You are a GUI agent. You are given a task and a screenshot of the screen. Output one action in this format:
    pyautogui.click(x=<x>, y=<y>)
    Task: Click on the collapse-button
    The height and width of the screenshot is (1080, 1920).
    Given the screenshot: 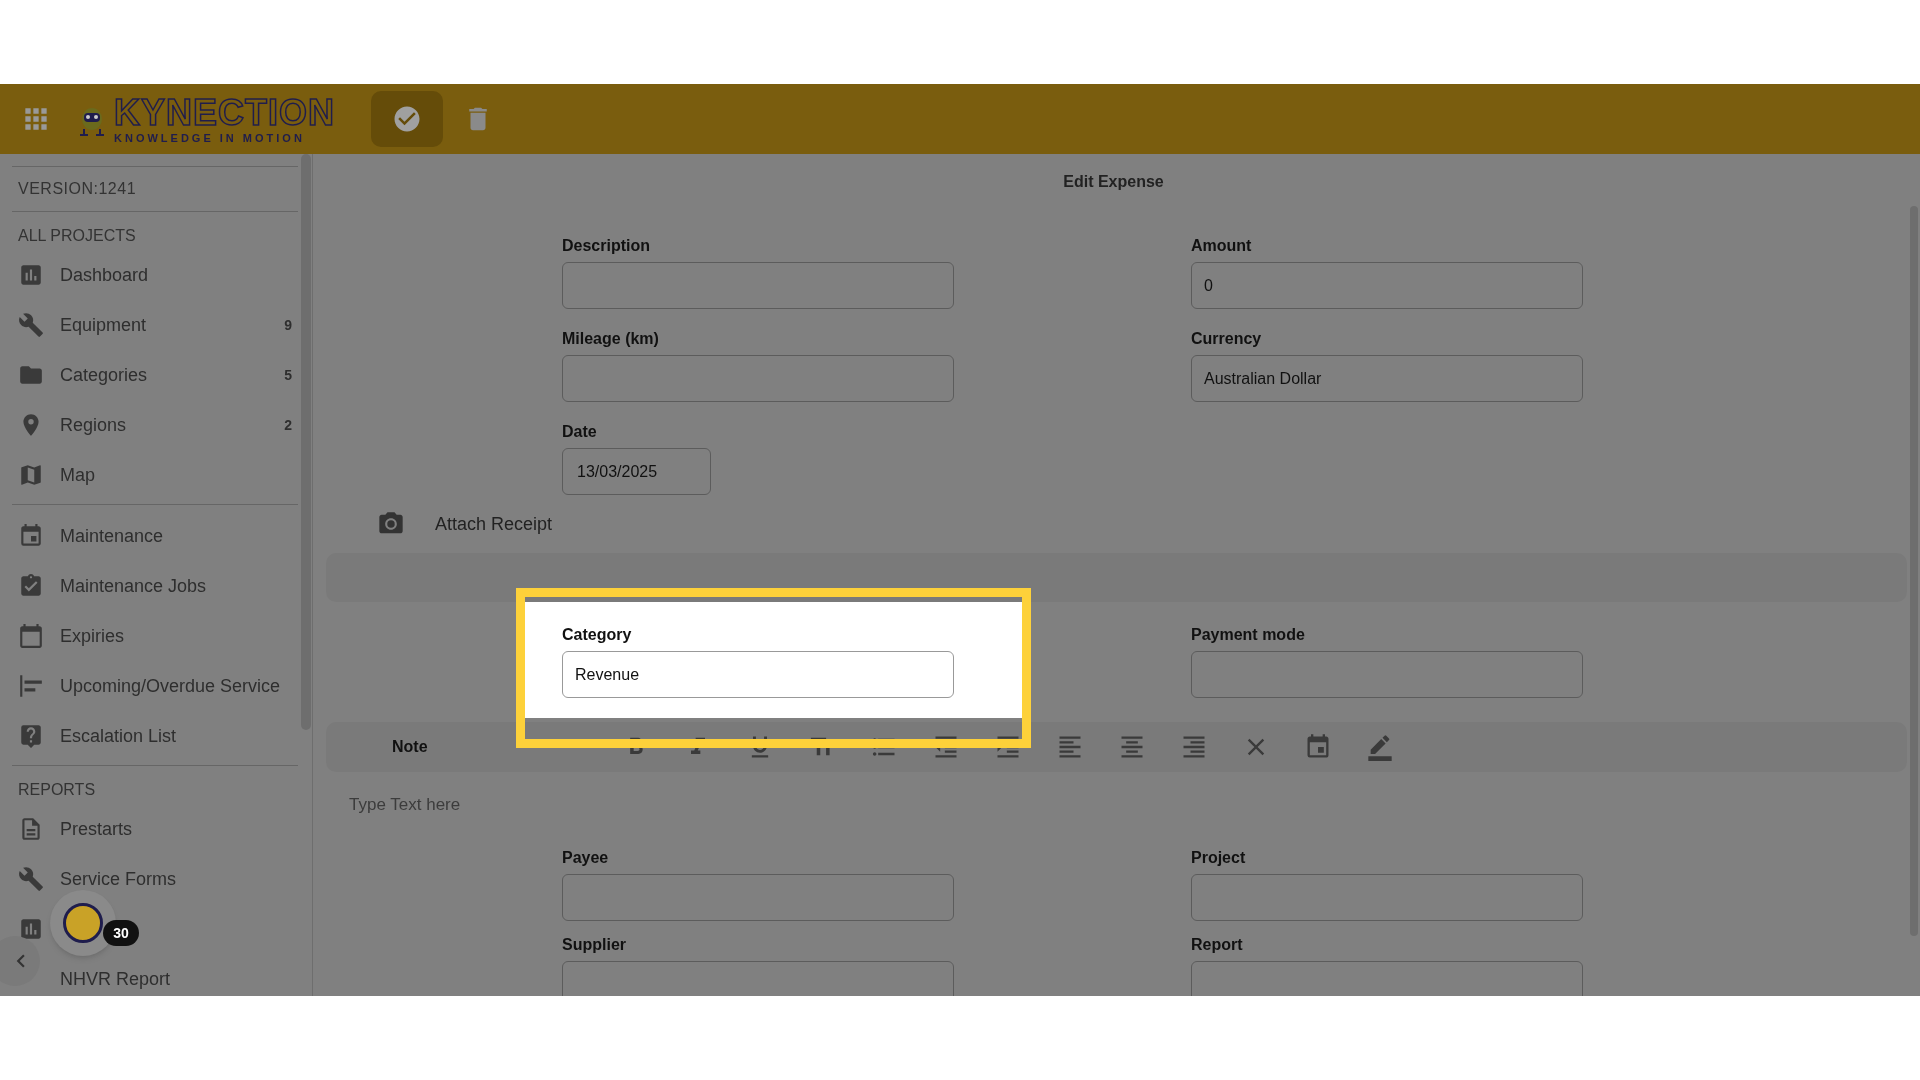 What is the action you would take?
    pyautogui.click(x=20, y=961)
    